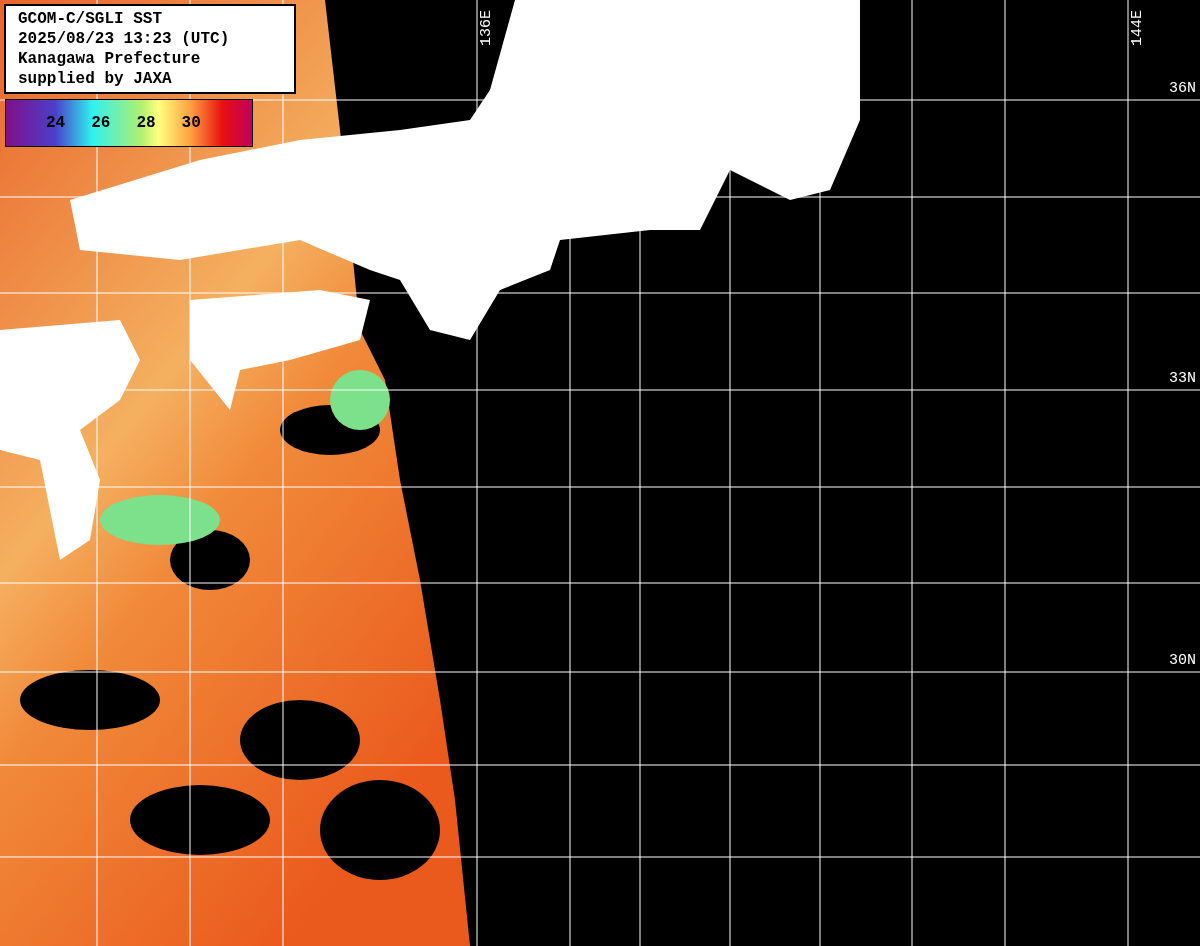 This screenshot has height=946, width=1200. What do you see at coordinates (1138, 28) in the screenshot?
I see `longitude-label: 144E` at bounding box center [1138, 28].